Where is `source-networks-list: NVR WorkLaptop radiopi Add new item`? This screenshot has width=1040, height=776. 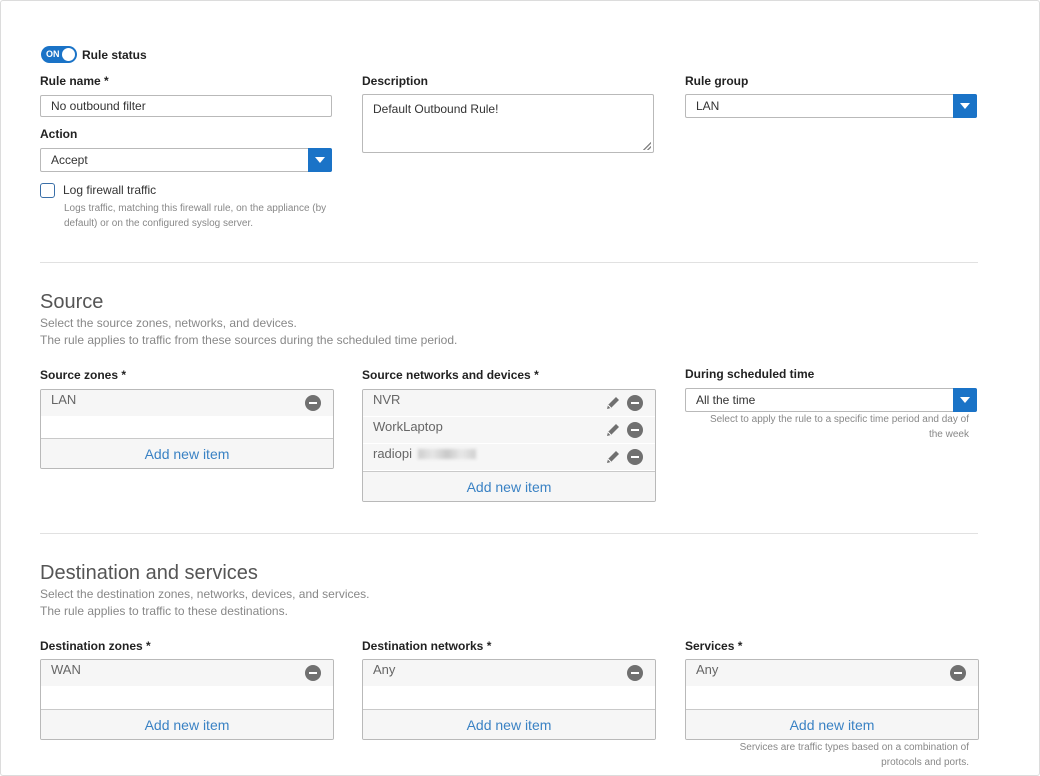
source-networks-list: NVR WorkLaptop radiopi Add new item is located at coordinates (509, 445).